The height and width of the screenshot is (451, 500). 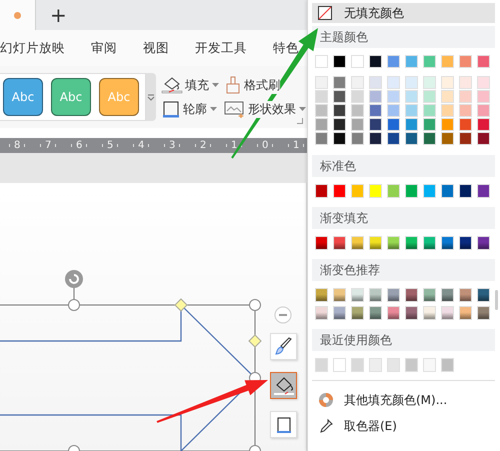 I want to click on dialog-launcher-icon, so click(x=300, y=121).